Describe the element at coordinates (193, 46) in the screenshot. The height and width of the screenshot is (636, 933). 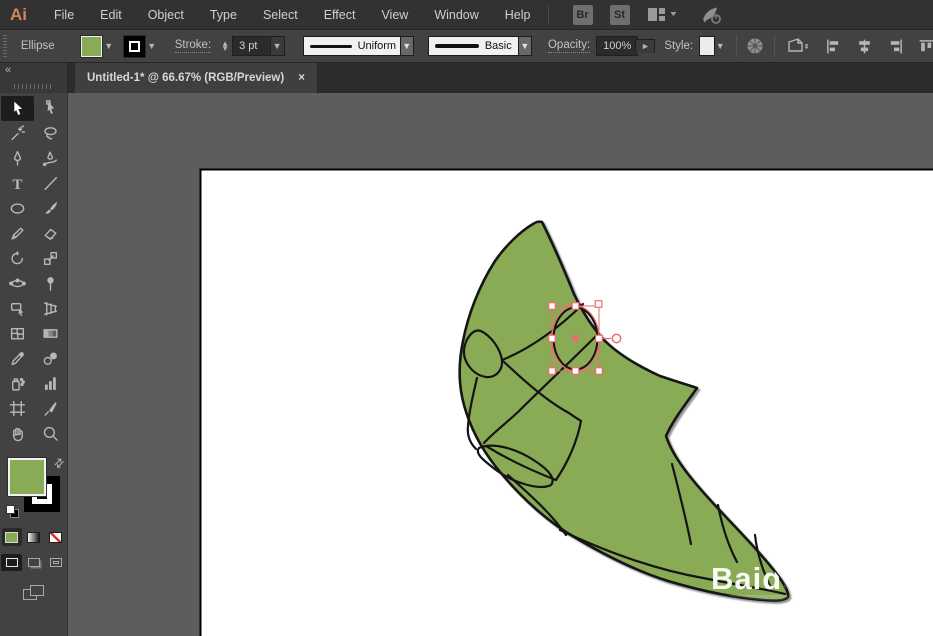
I see `stroke-label: Stroke:` at that location.